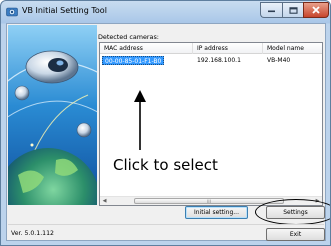 The width and height of the screenshot is (331, 246). What do you see at coordinates (166, 224) in the screenshot?
I see `divider` at bounding box center [166, 224].